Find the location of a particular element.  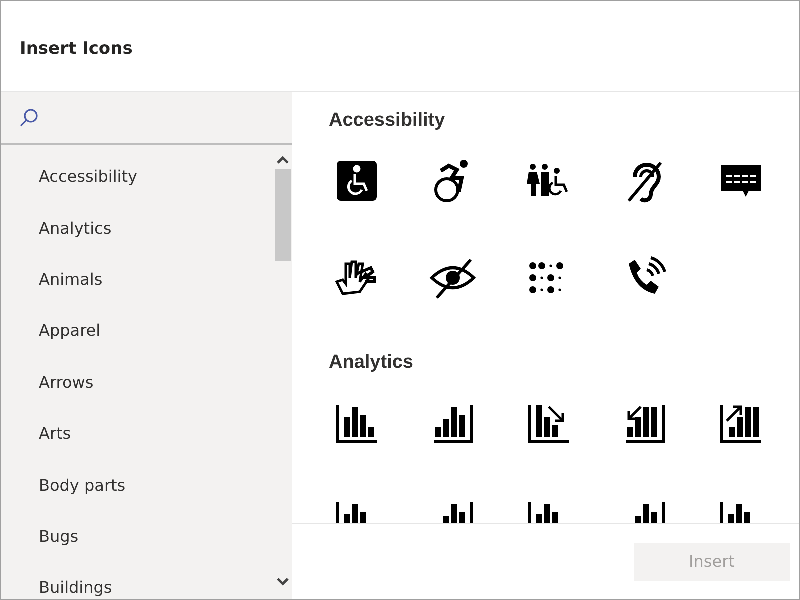

category-item: Bugs is located at coordinates (137, 536).